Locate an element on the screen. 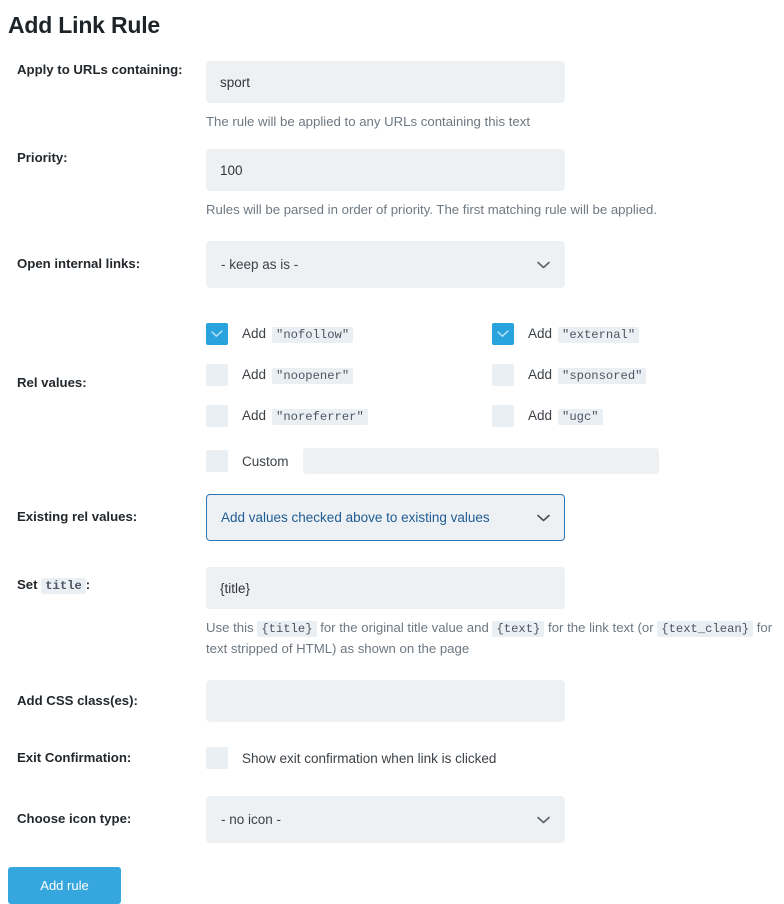  checkbox-sponsored-box is located at coordinates (503, 375).